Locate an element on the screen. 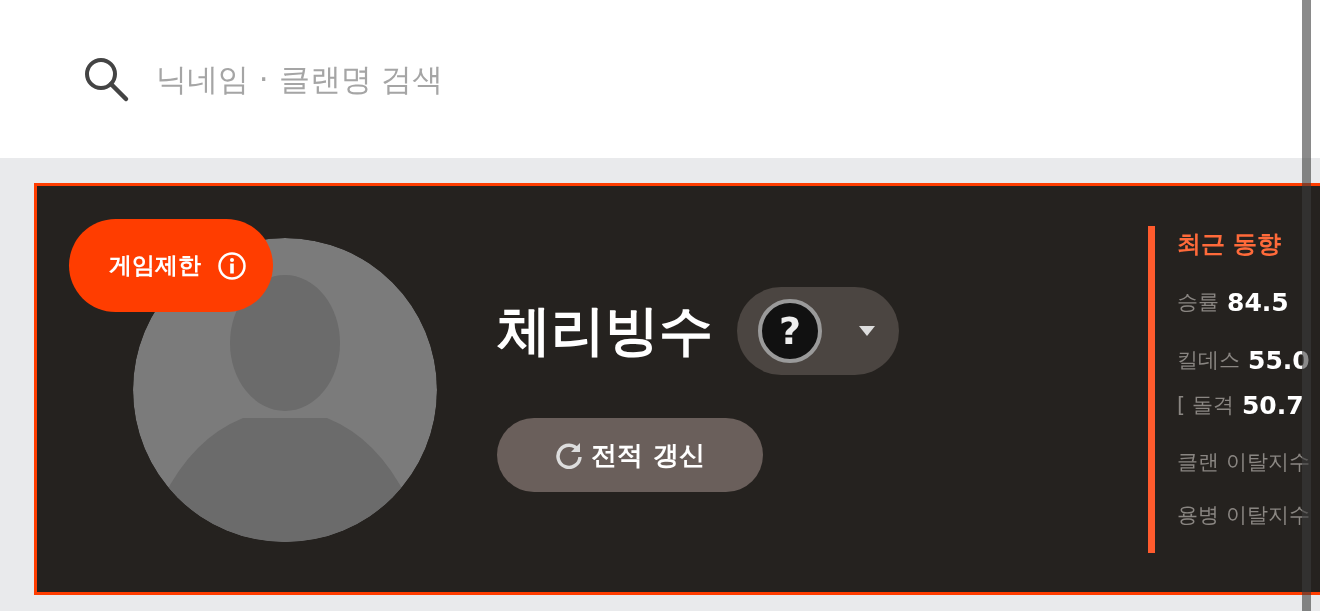 The image size is (1320, 611). section-title: 최근 동향 is located at coordinates (1230, 244).